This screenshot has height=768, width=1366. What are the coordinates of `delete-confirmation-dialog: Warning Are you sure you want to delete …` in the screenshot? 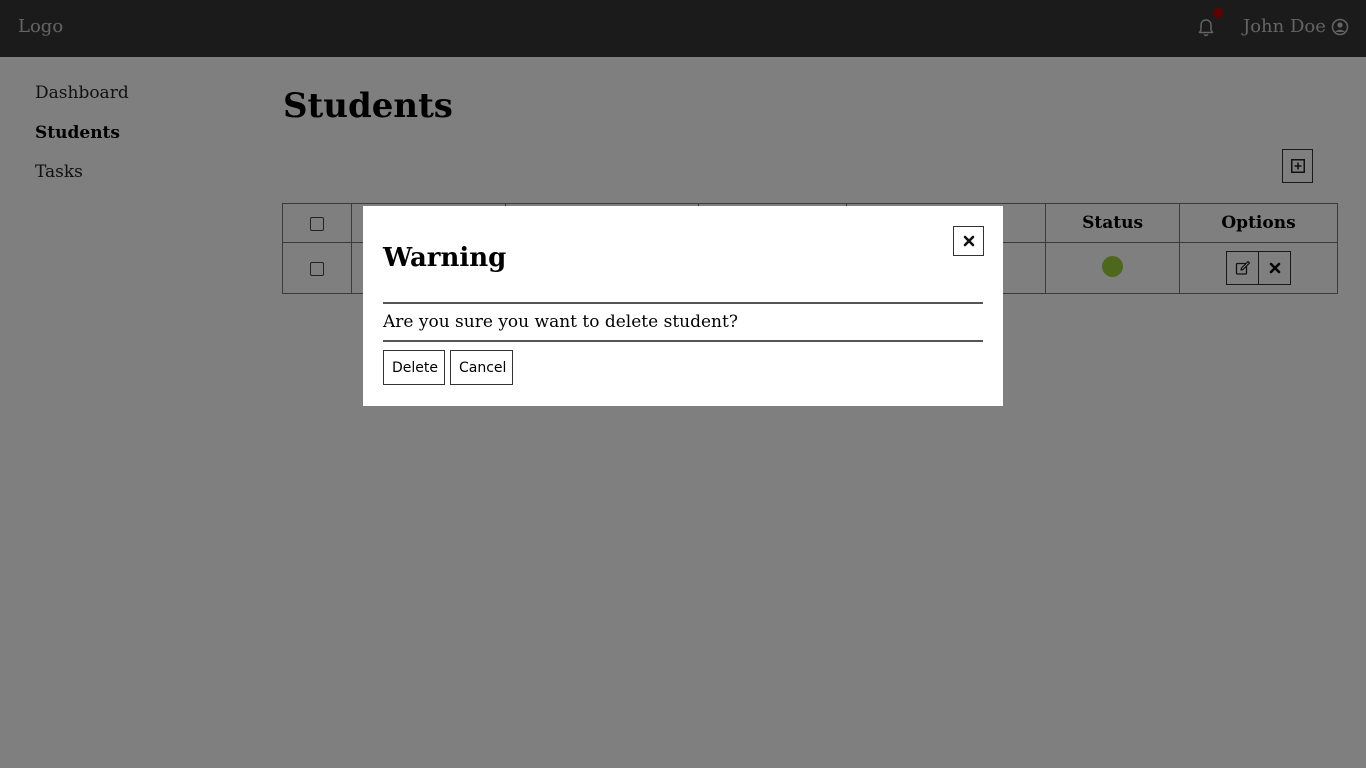 It's located at (683, 306).